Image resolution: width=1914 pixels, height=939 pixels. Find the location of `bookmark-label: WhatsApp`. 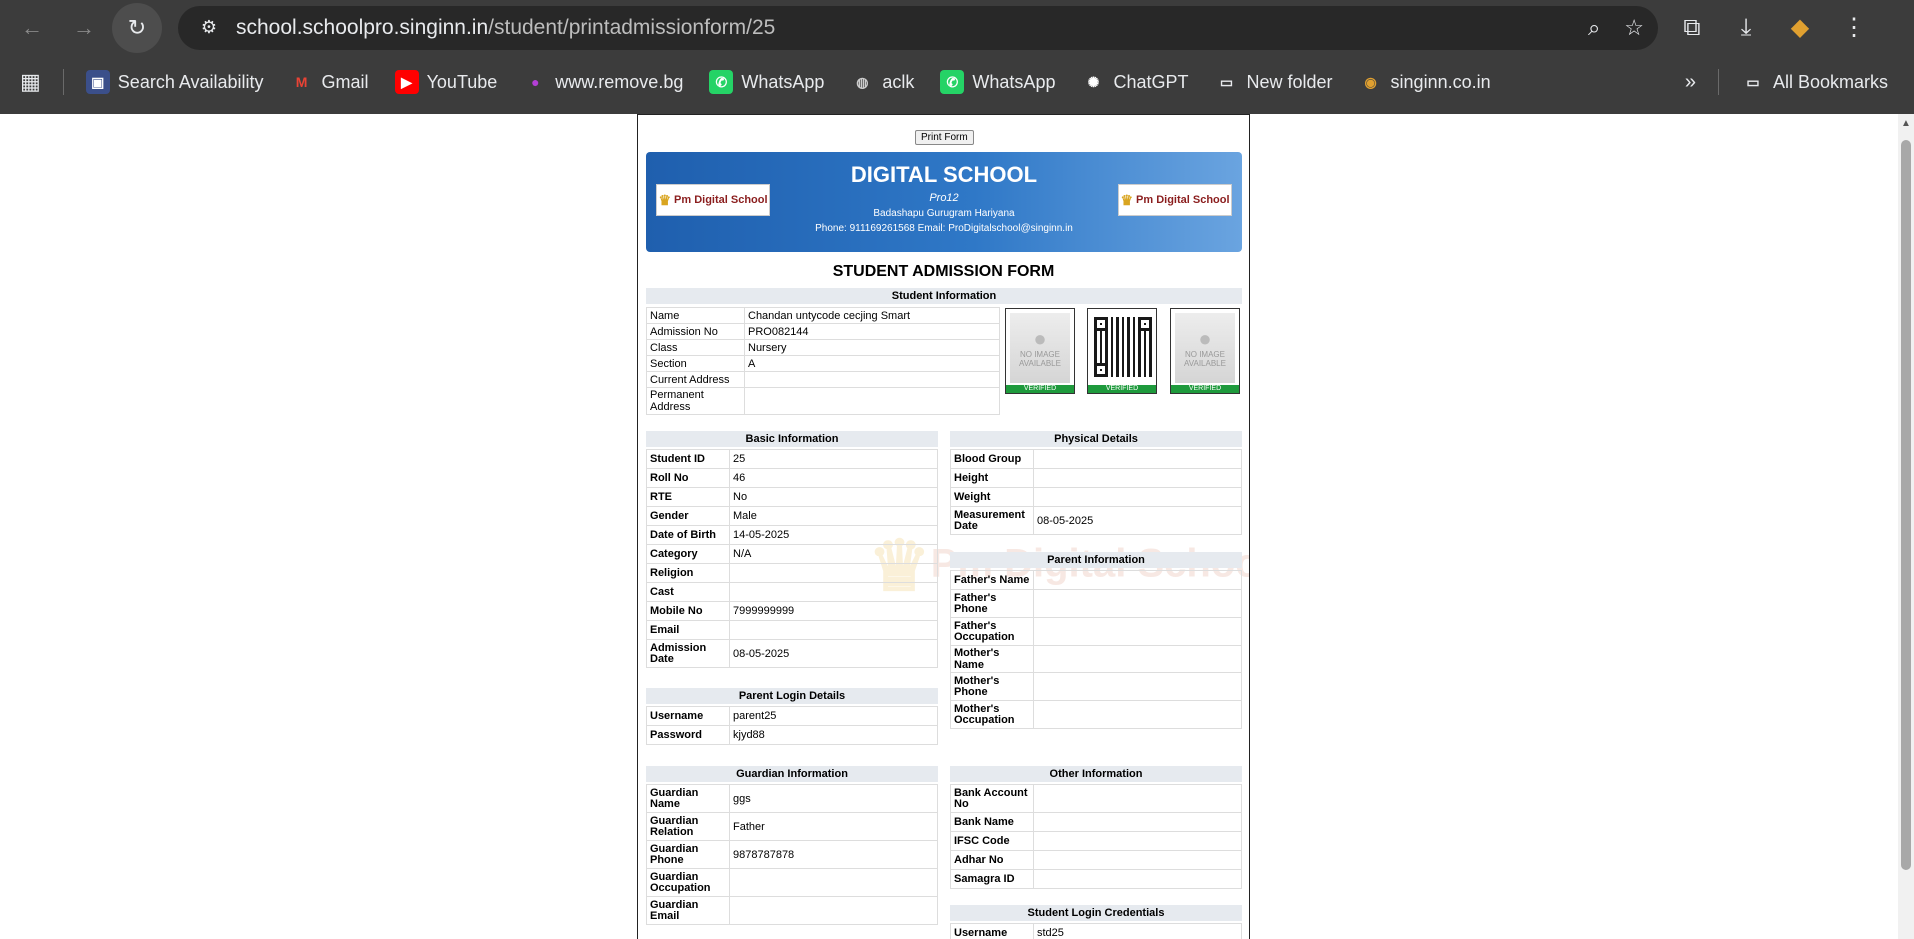

bookmark-label: WhatsApp is located at coordinates (1014, 81).